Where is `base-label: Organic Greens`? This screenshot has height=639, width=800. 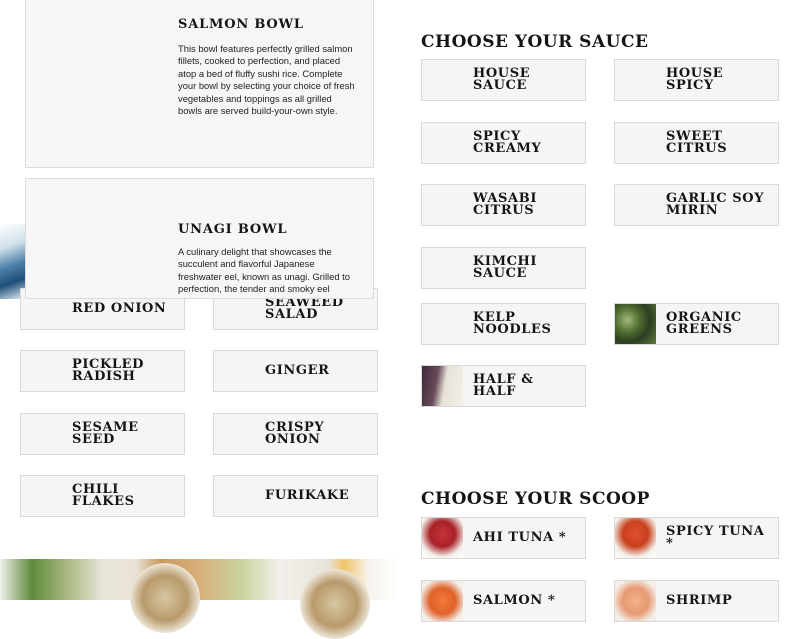 base-label: Organic Greens is located at coordinates (704, 323).